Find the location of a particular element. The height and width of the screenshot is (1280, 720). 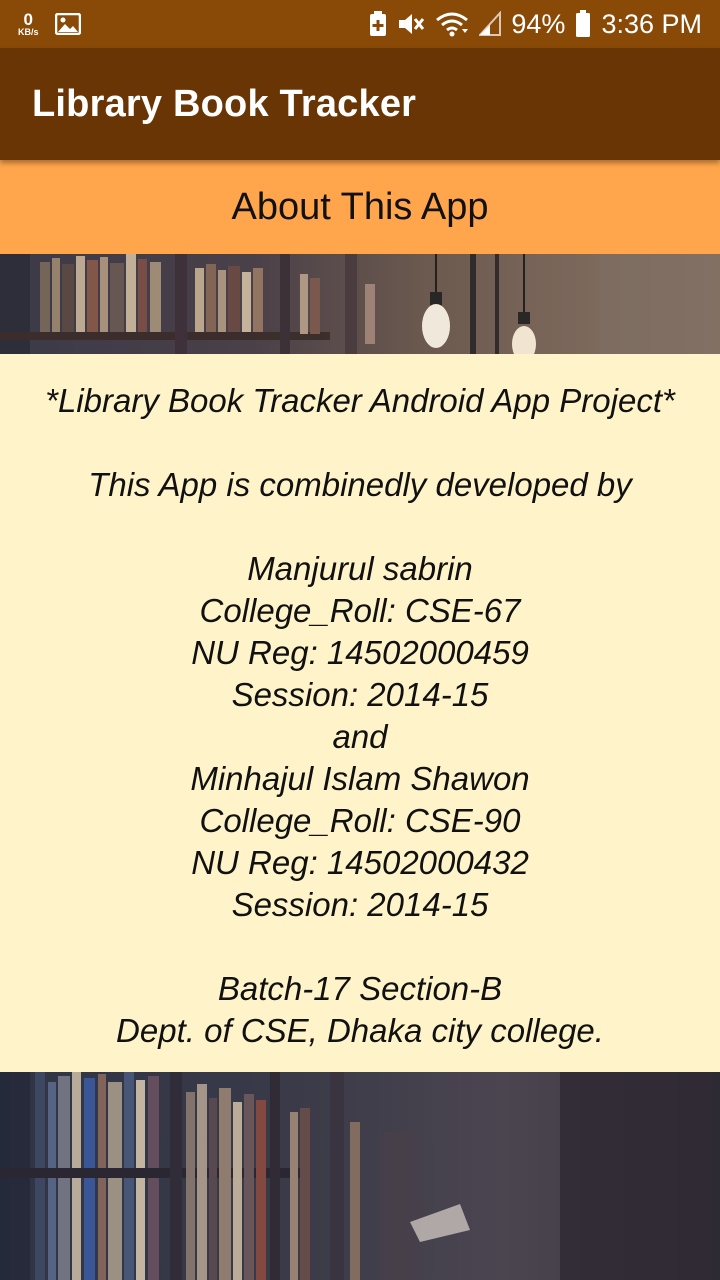

battery-saver-icon is located at coordinates (378, 24).